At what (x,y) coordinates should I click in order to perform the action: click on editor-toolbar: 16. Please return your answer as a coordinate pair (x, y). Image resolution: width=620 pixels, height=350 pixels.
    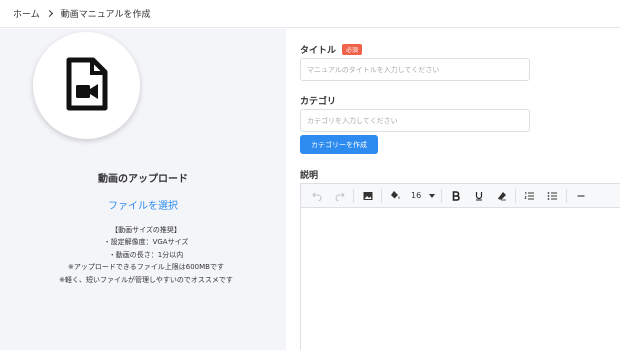
    Looking at the image, I should click on (460, 196).